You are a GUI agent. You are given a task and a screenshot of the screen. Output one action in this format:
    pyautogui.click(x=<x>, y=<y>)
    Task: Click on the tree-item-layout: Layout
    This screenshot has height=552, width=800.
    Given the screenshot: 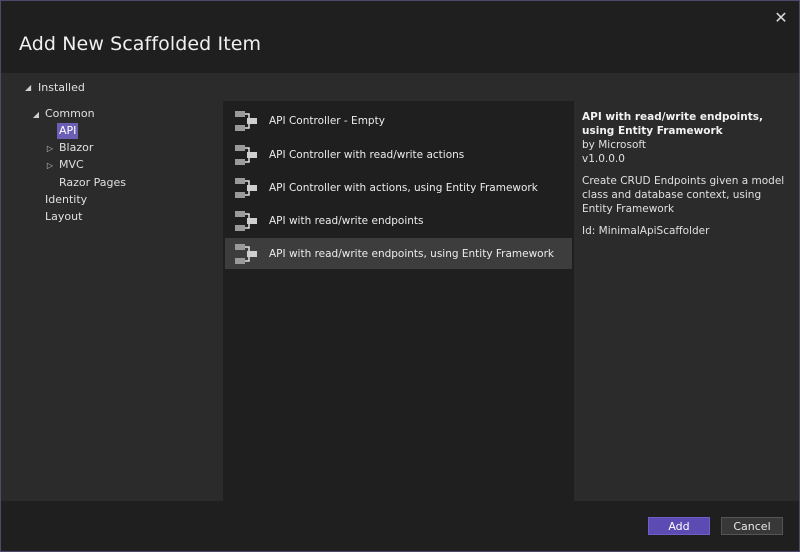 What is the action you would take?
    pyautogui.click(x=56, y=217)
    